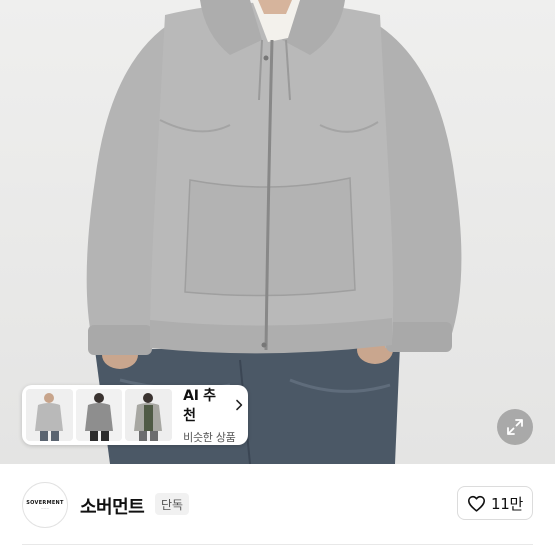  What do you see at coordinates (277, 504) in the screenshot?
I see `brand-row: SOVERMENT ——— 소버먼트 단독 11만` at bounding box center [277, 504].